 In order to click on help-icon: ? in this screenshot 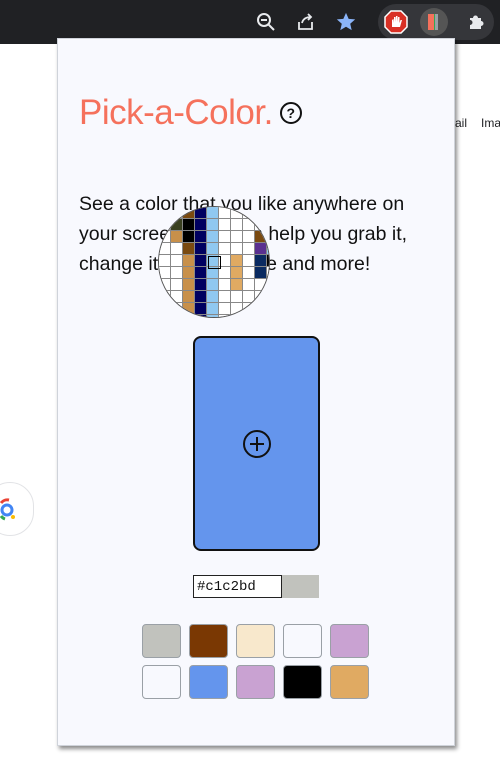, I will do `click(290, 113)`.